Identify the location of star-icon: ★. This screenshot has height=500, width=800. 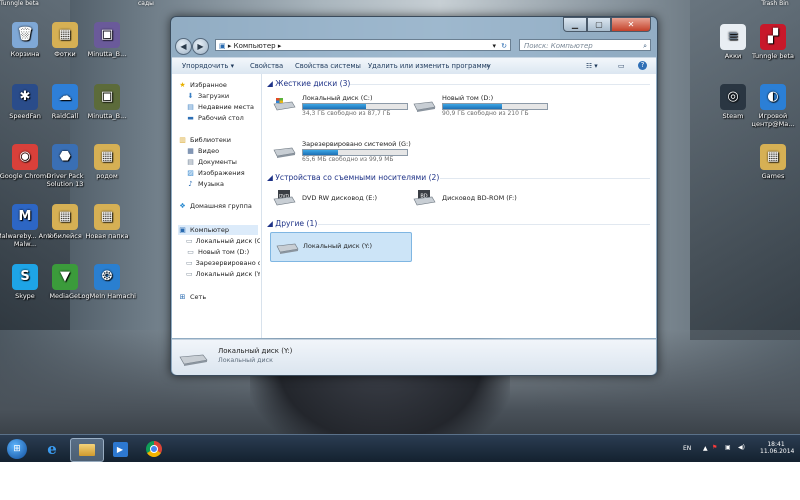
(182, 85).